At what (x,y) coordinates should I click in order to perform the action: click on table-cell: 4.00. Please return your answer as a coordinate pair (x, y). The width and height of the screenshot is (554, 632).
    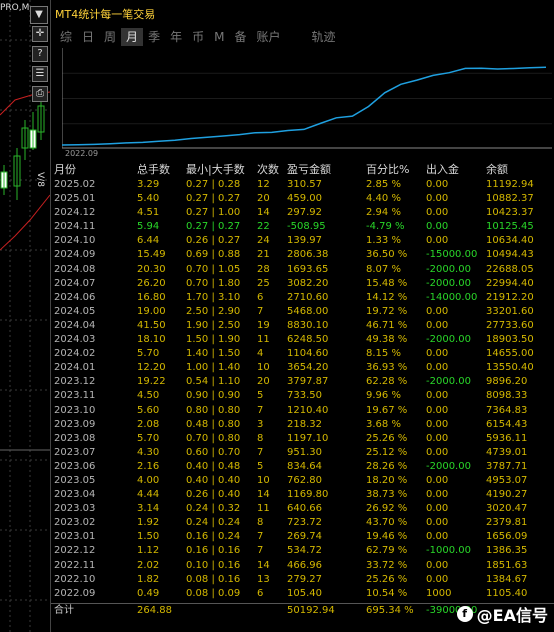
    Looking at the image, I should click on (148, 480).